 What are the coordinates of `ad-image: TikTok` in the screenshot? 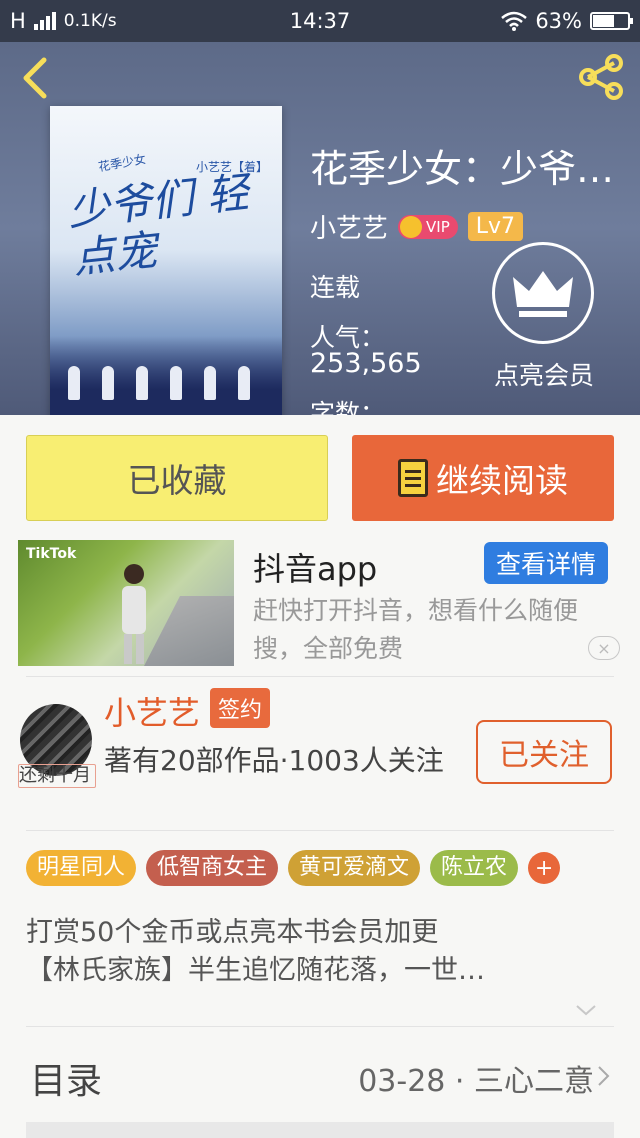 It's located at (126, 603).